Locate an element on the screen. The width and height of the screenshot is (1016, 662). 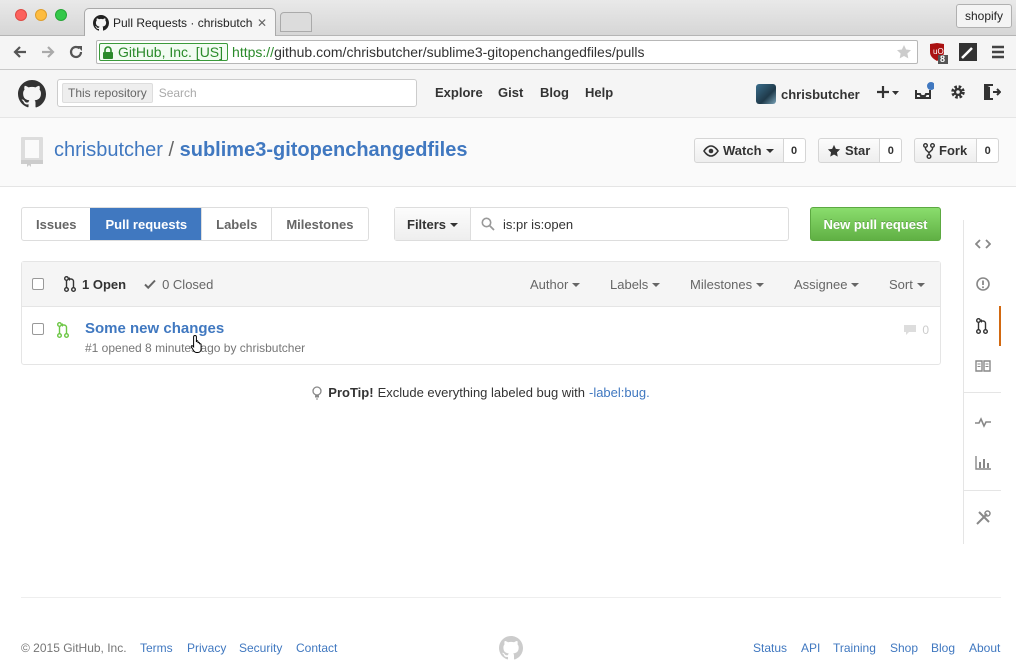
star-icon is located at coordinates (904, 52).